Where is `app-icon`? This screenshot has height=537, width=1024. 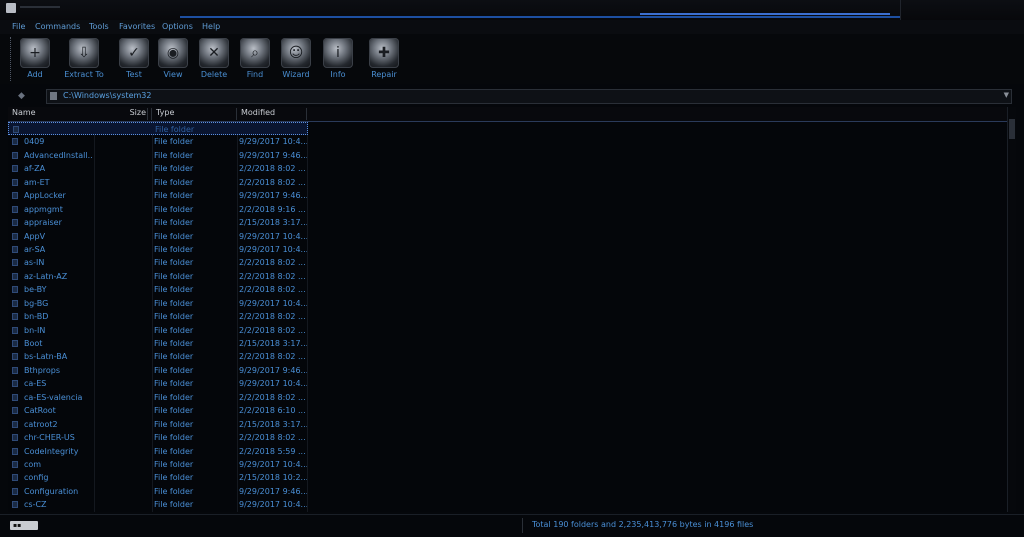 app-icon is located at coordinates (11, 8).